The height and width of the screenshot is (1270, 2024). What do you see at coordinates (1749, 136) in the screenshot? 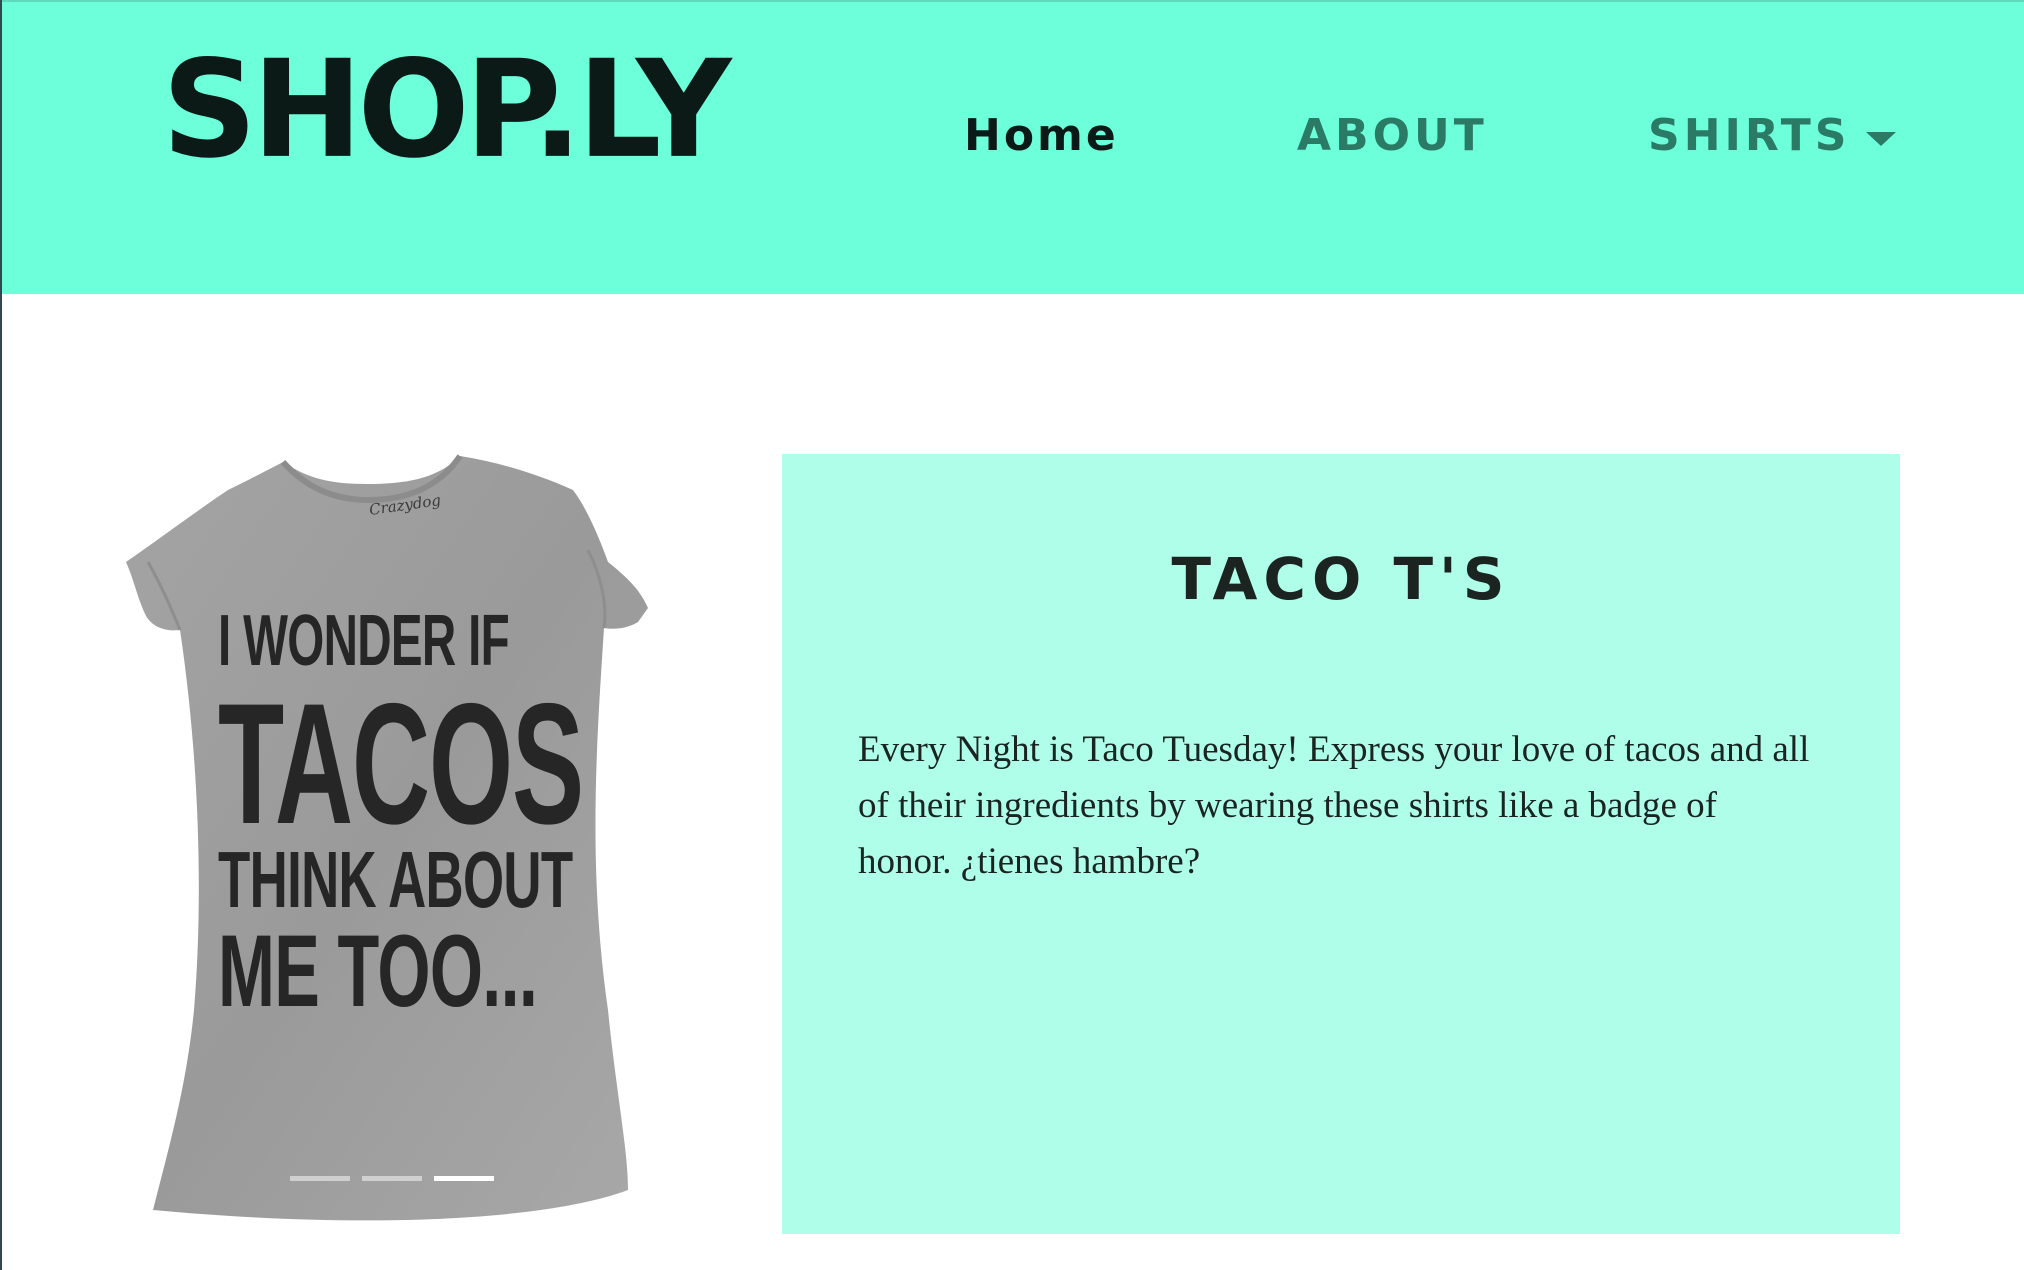
I see `nav-shirts-dropdown: SHIRTS` at bounding box center [1749, 136].